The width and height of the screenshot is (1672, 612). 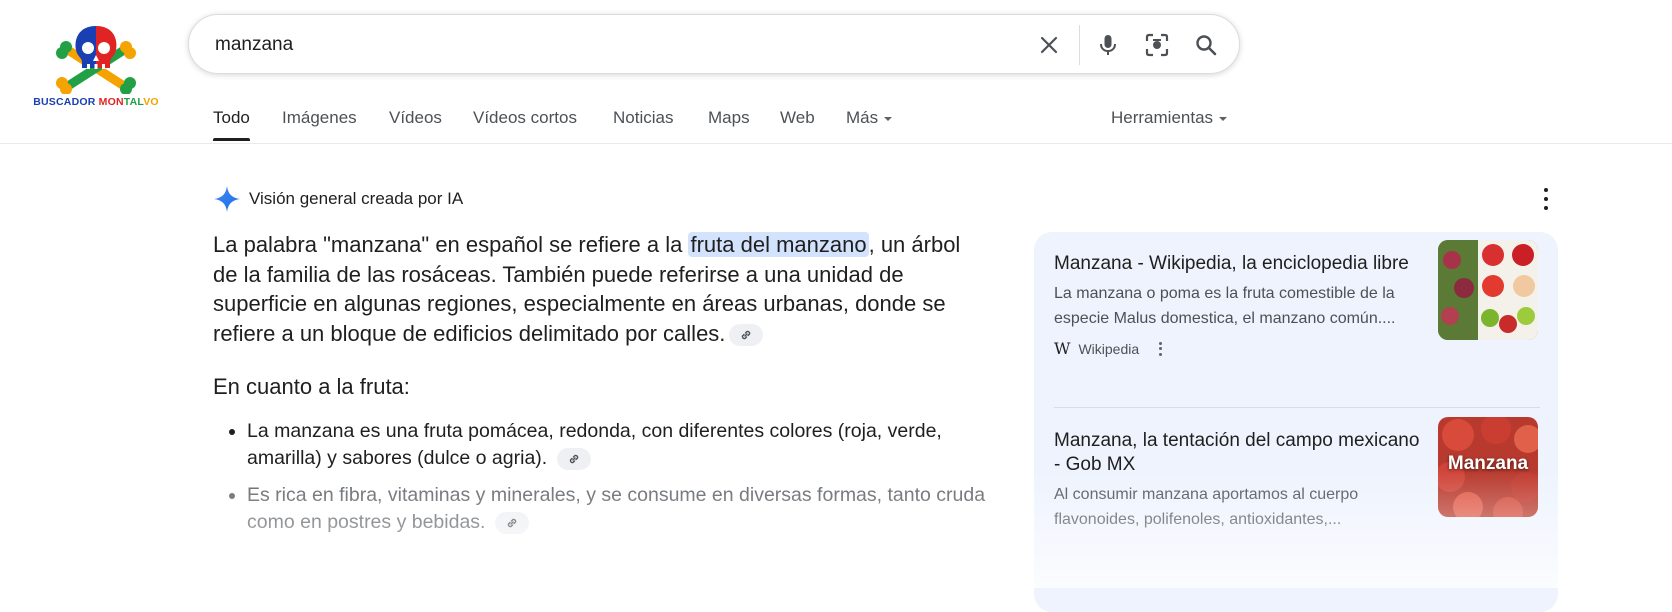 I want to click on logo: BUSCADOR MONTALVO, so click(x=96, y=68).